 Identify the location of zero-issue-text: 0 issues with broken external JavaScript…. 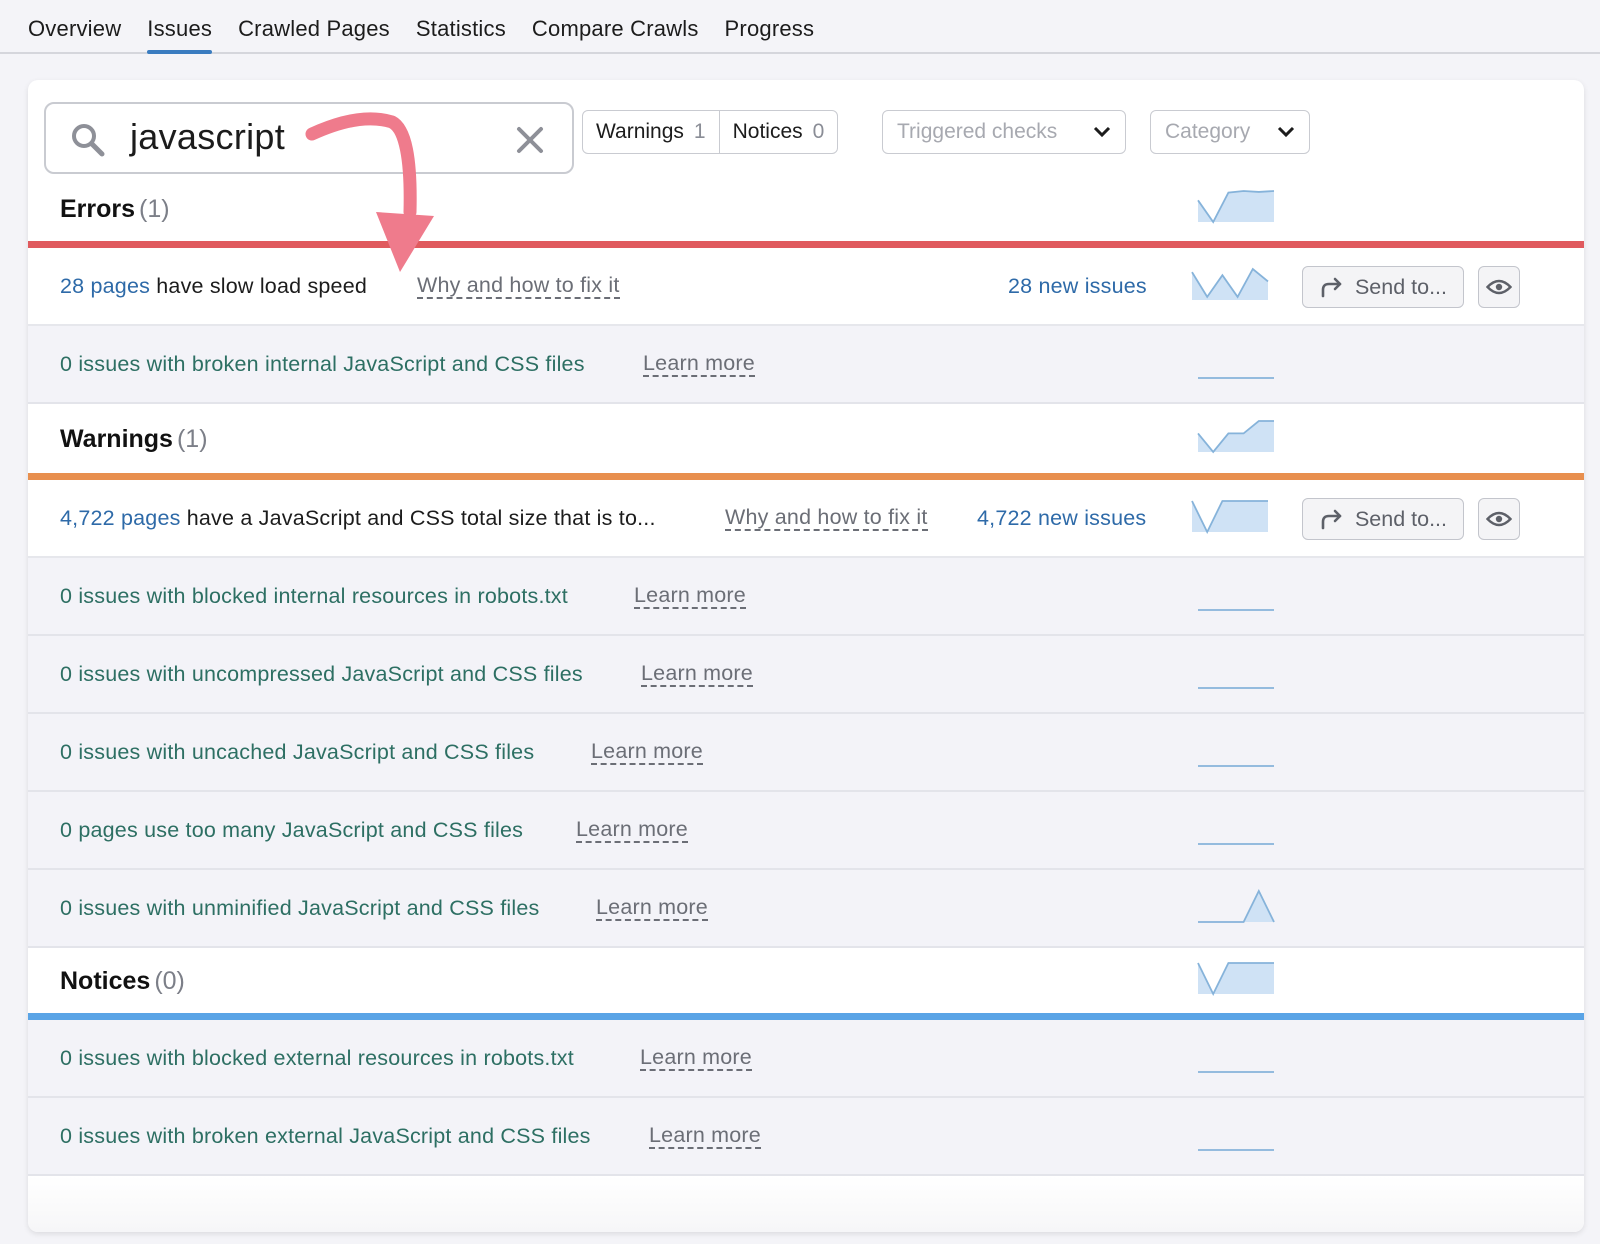
(325, 1135).